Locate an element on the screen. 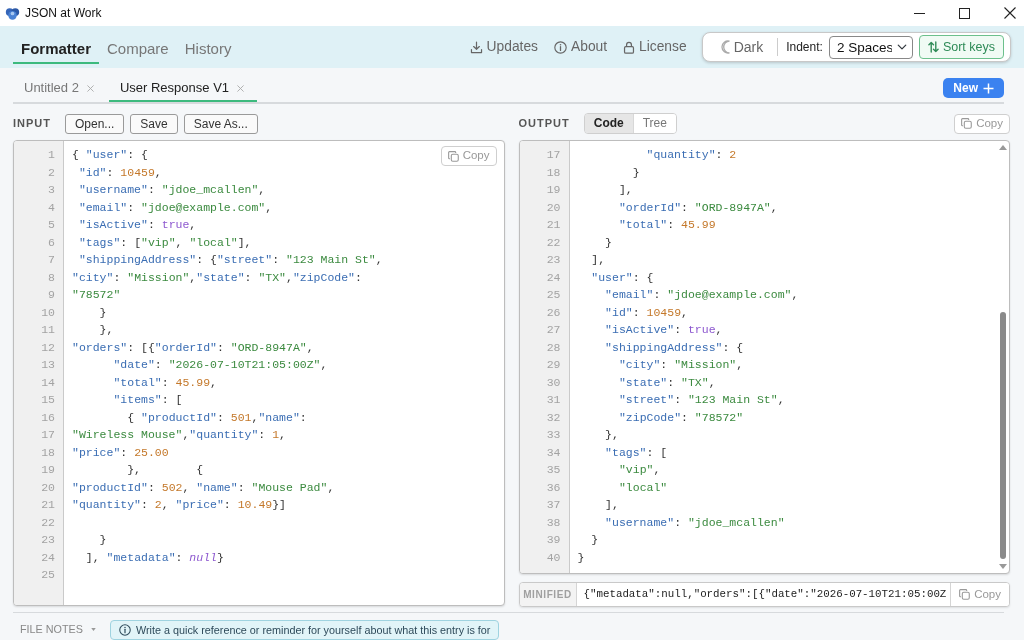  line-number: 8 is located at coordinates (51, 277).